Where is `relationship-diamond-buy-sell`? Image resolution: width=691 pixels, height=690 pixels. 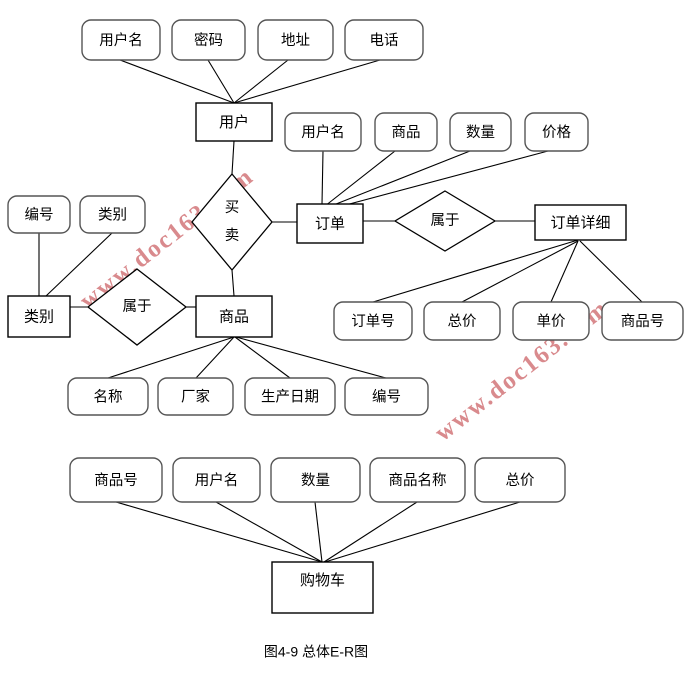 relationship-diamond-buy-sell is located at coordinates (232, 222).